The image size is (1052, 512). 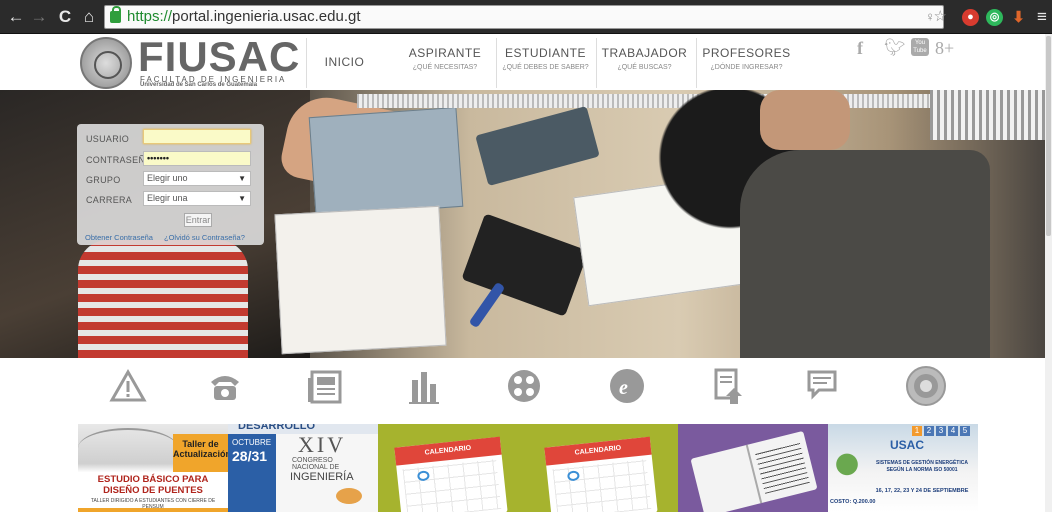 What do you see at coordinates (922, 470) in the screenshot?
I see `banner6-line2: SEGÚN LA NORMA ISO 50001` at bounding box center [922, 470].